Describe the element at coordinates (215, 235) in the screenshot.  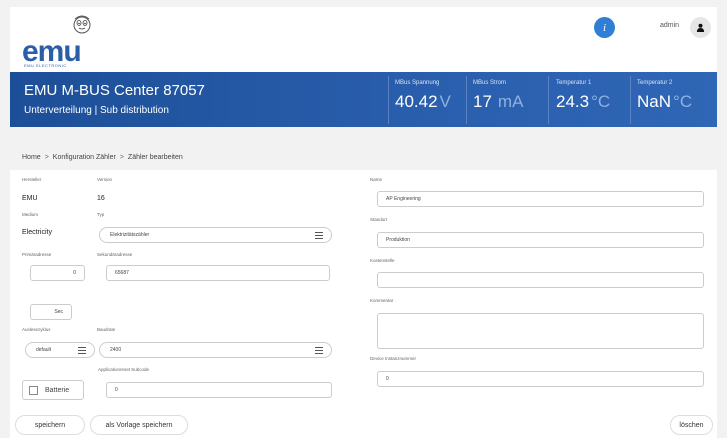
I see `typ-select: Elektrizitätszähler` at that location.